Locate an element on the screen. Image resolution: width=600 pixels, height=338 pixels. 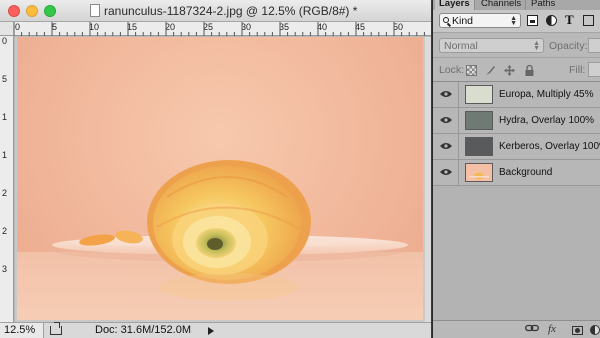
layer-row: Hydra, Overlay 100% is located at coordinates (516, 121).